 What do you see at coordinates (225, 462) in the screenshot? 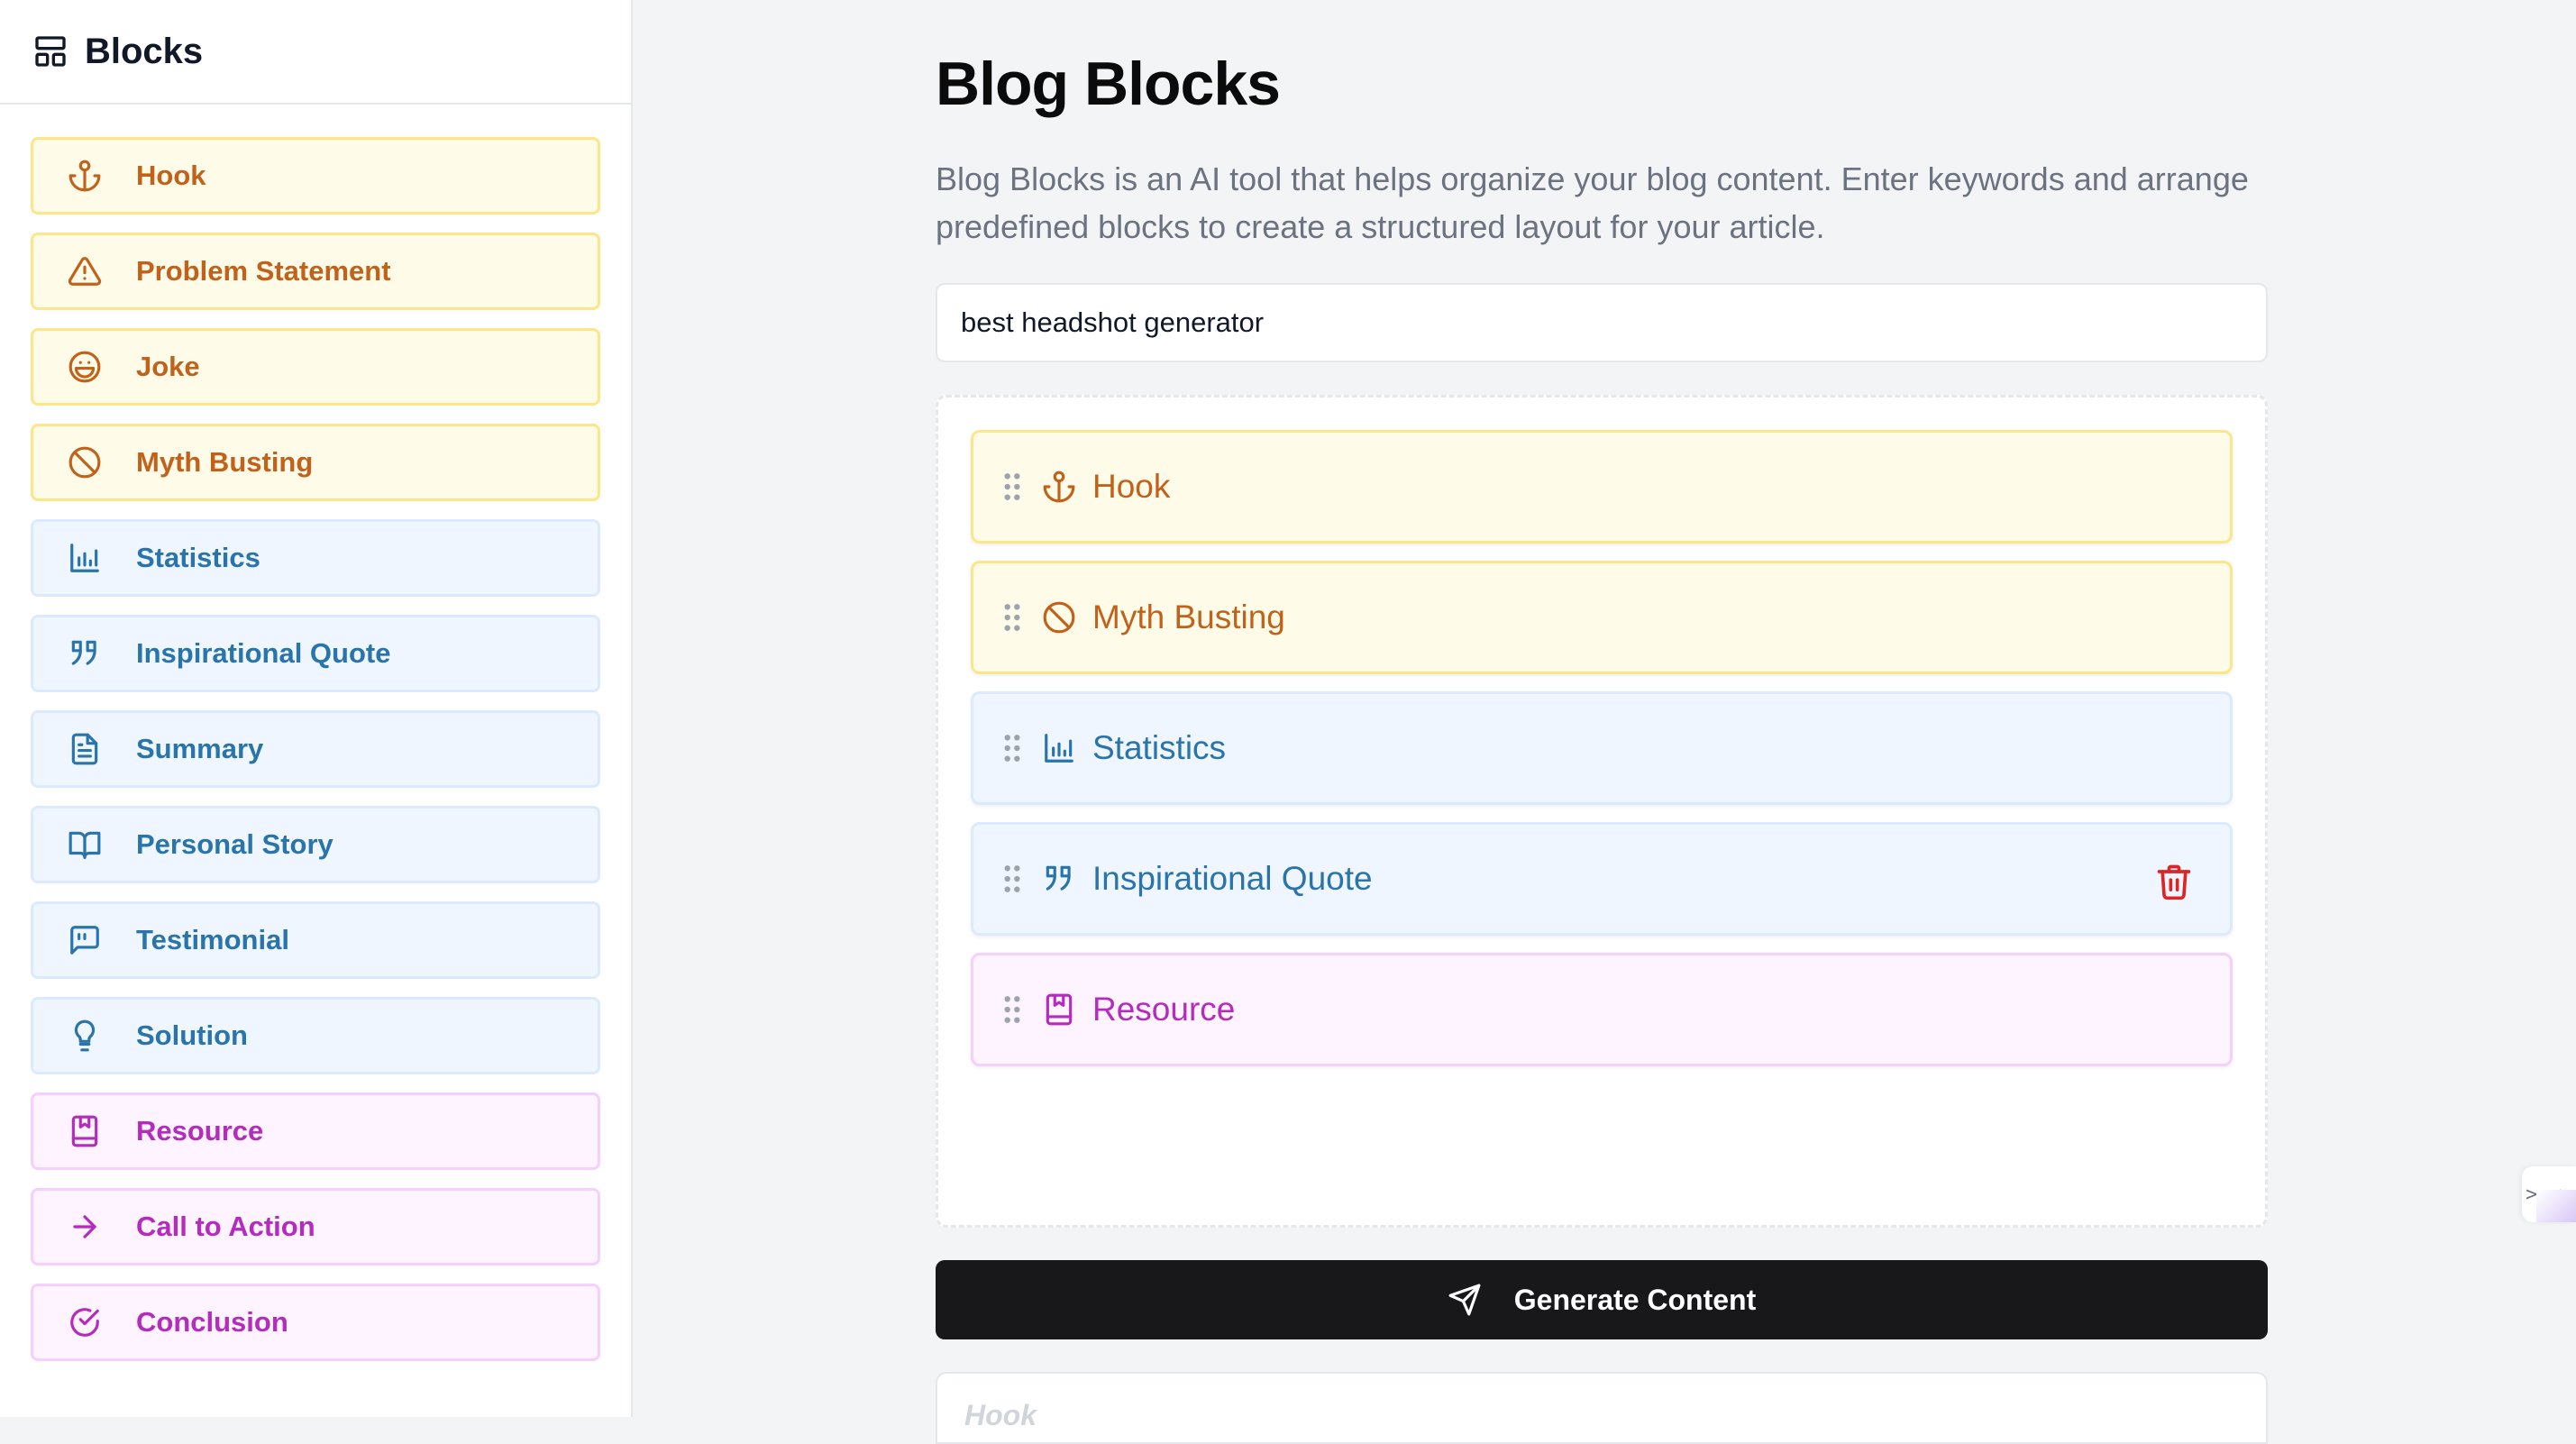
I see `sidebar-block-label: Myth Busting` at bounding box center [225, 462].